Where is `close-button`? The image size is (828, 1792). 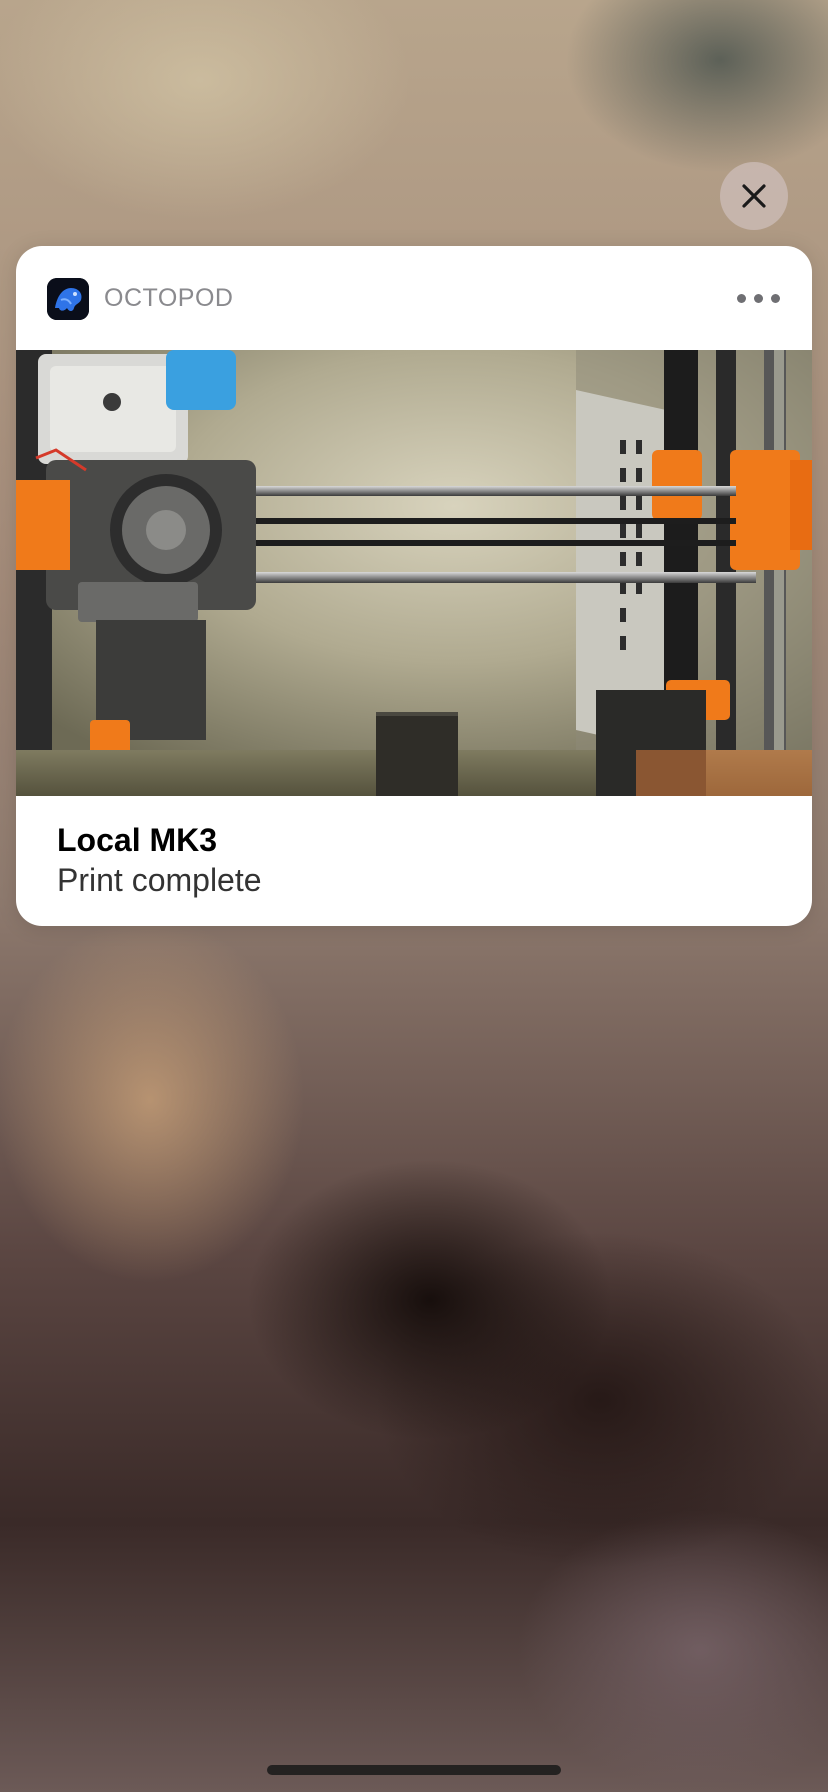 close-button is located at coordinates (754, 196).